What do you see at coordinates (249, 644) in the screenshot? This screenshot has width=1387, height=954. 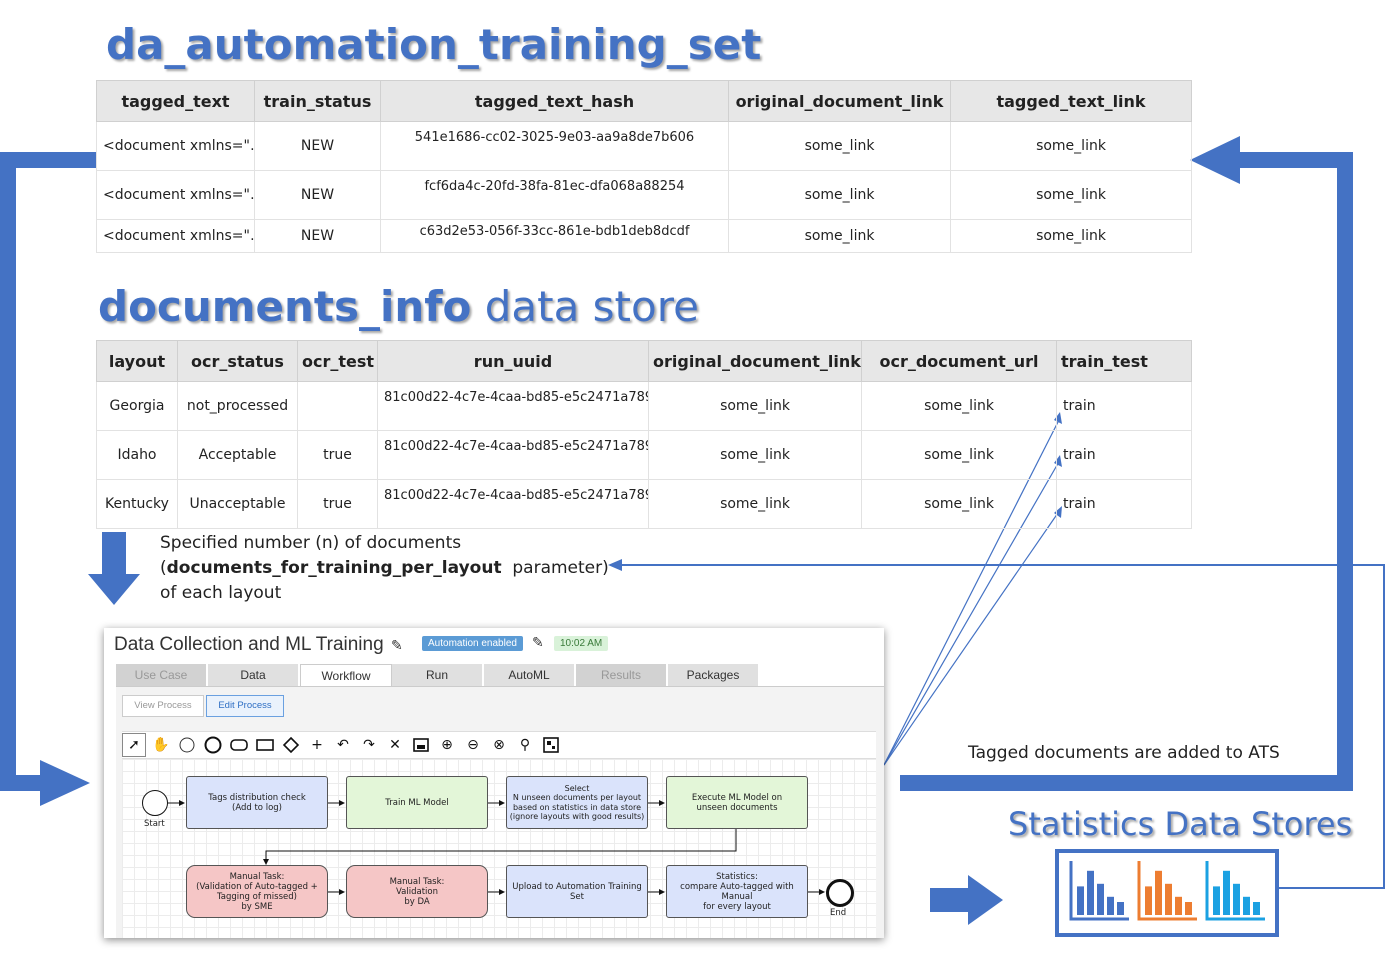 I see `app-title-text: Data Collection and ML Training` at bounding box center [249, 644].